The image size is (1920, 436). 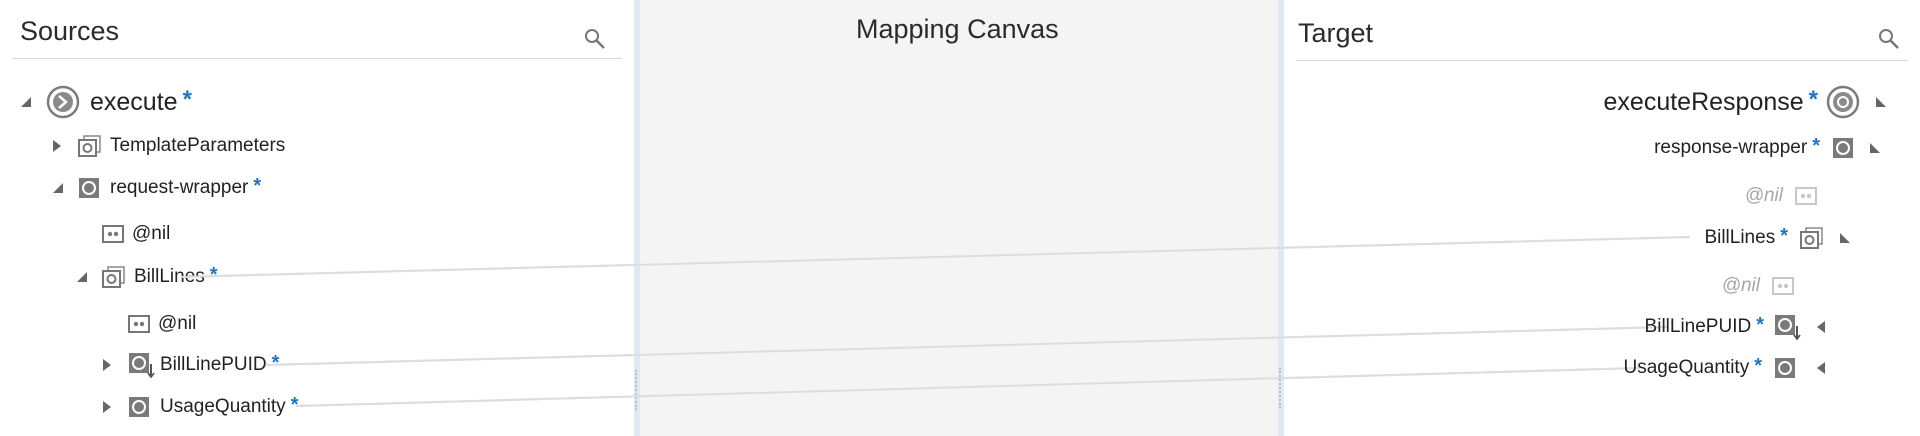 I want to click on target-node-executeresponse: executeResponse *, so click(x=1746, y=102).